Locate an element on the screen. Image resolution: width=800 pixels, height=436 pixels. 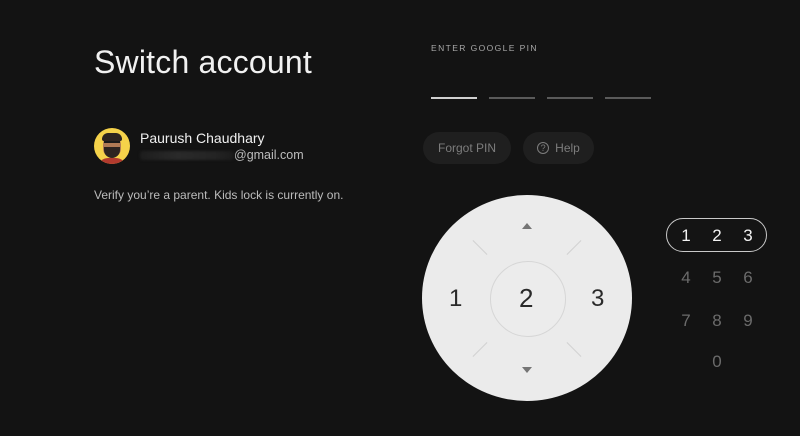
dial-right-digit: 3 is located at coordinates (597, 299).